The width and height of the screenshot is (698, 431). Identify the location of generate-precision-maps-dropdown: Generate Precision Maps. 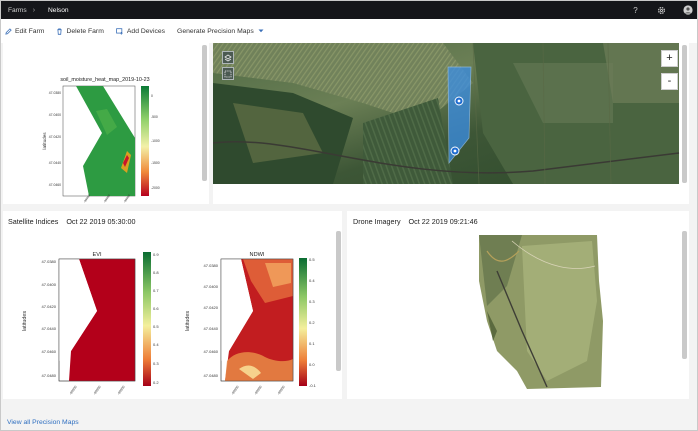
(222, 31).